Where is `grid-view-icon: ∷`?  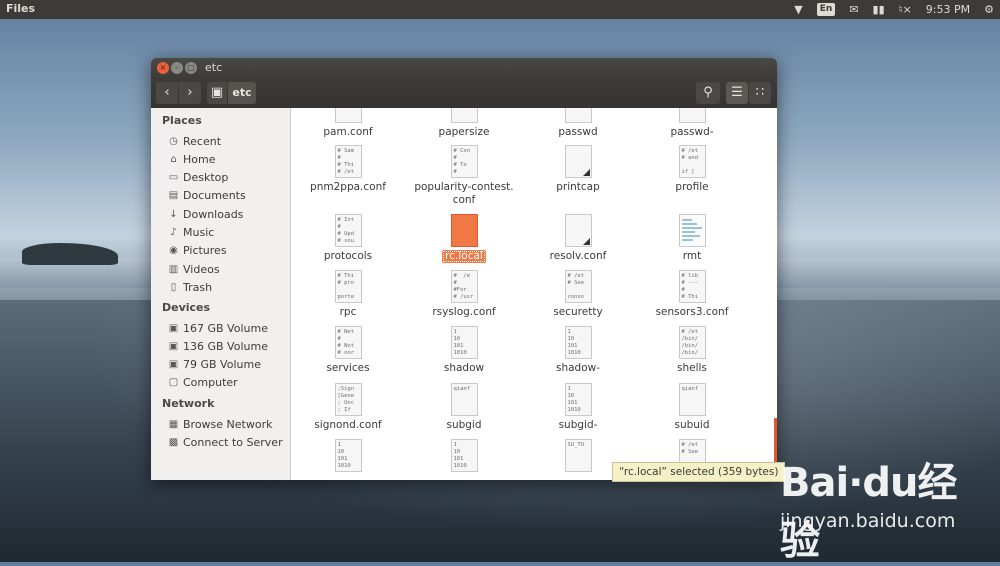
grid-view-icon: ∷ is located at coordinates (760, 93).